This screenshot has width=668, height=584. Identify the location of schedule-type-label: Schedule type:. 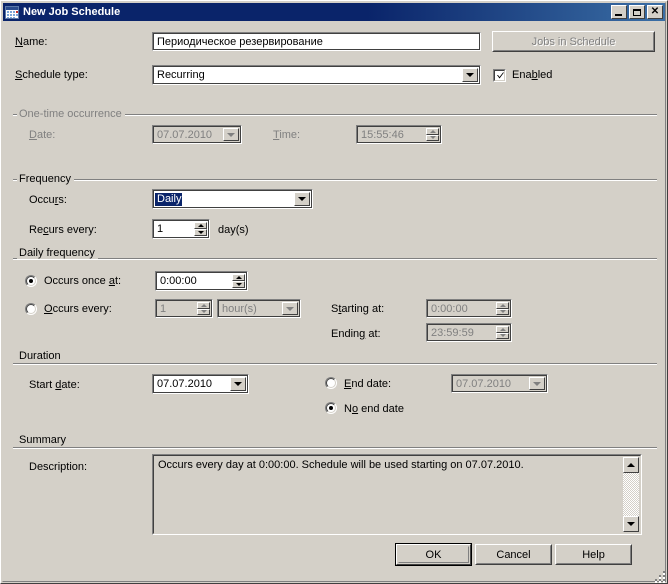
(51, 75).